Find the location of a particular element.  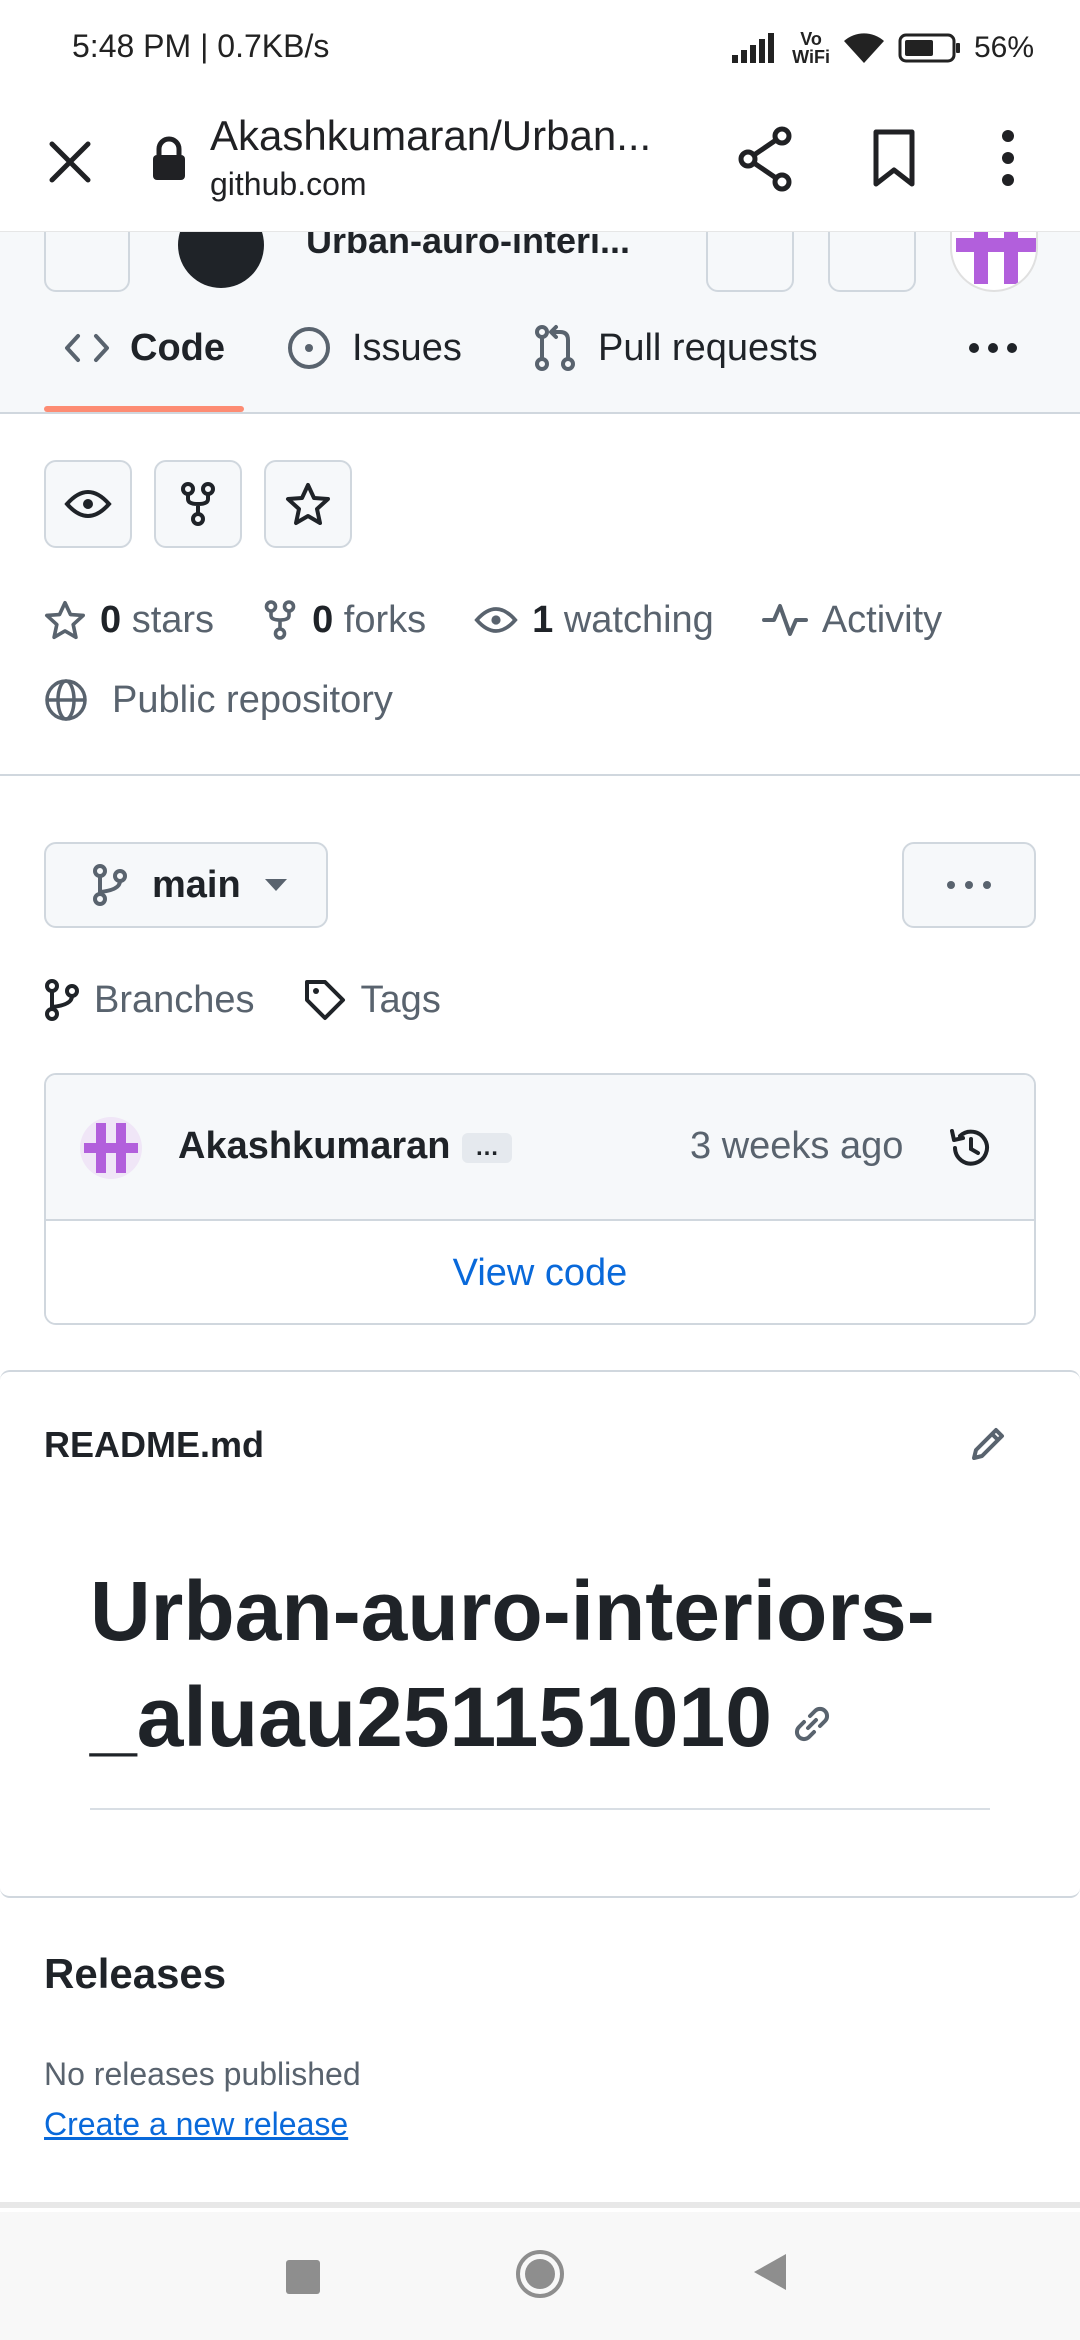

anchor-link-icon is located at coordinates (812, 1724).